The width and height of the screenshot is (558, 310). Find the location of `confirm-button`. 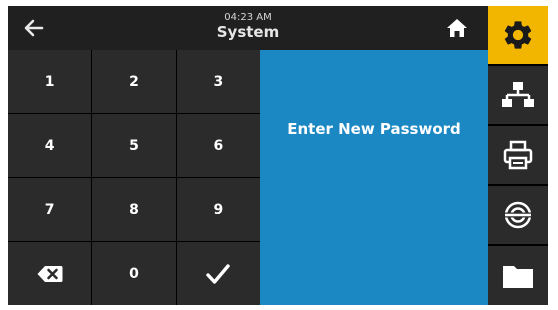

confirm-button is located at coordinates (218, 273).